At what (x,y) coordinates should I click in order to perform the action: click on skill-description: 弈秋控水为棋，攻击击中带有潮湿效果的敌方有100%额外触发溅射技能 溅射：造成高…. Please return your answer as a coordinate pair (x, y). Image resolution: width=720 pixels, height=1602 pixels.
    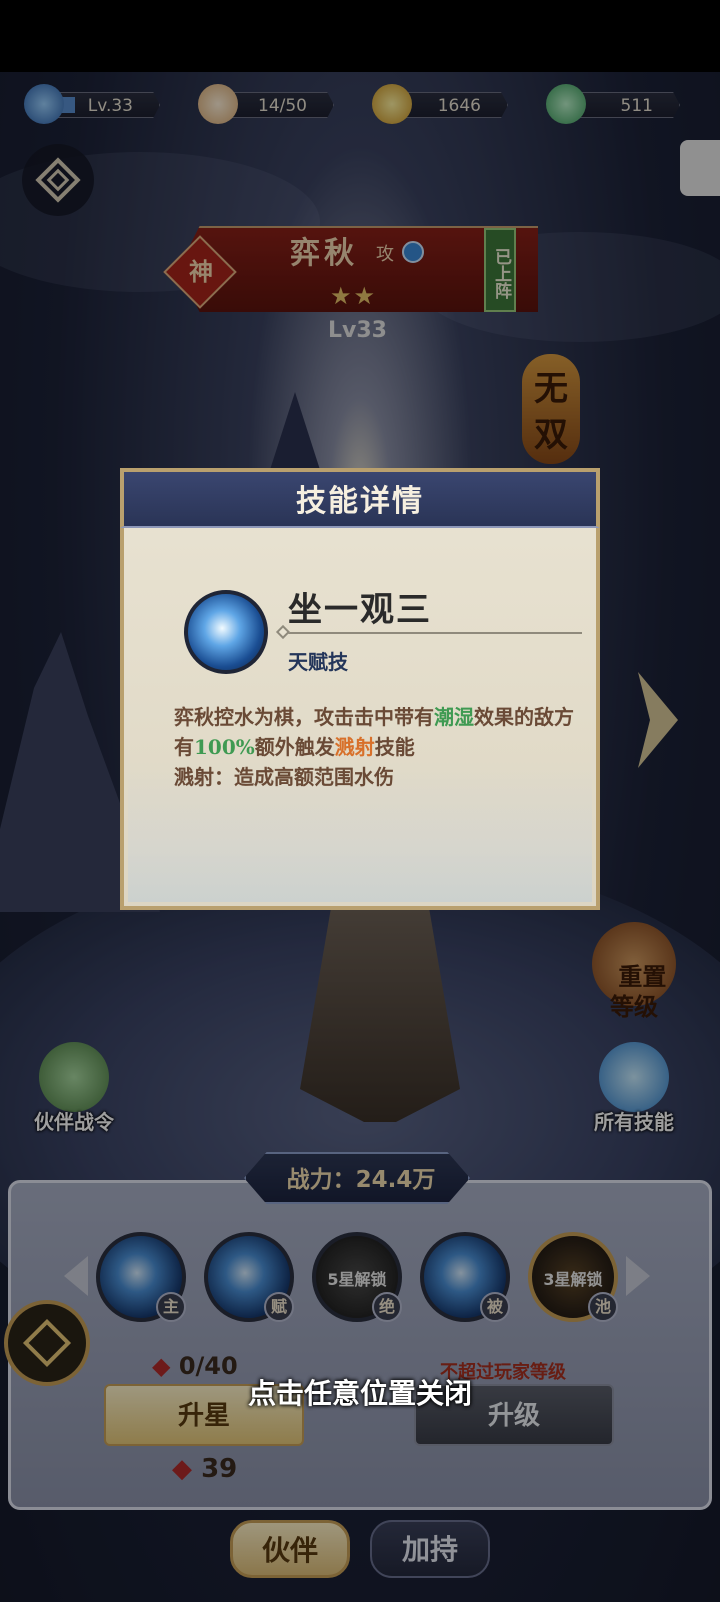
    Looking at the image, I should click on (374, 747).